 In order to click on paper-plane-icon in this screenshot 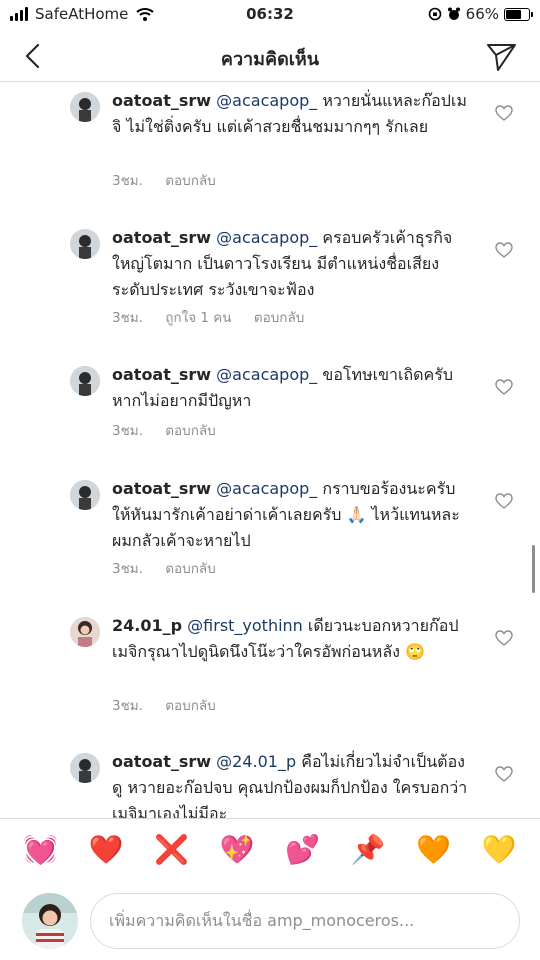, I will do `click(501, 56)`.